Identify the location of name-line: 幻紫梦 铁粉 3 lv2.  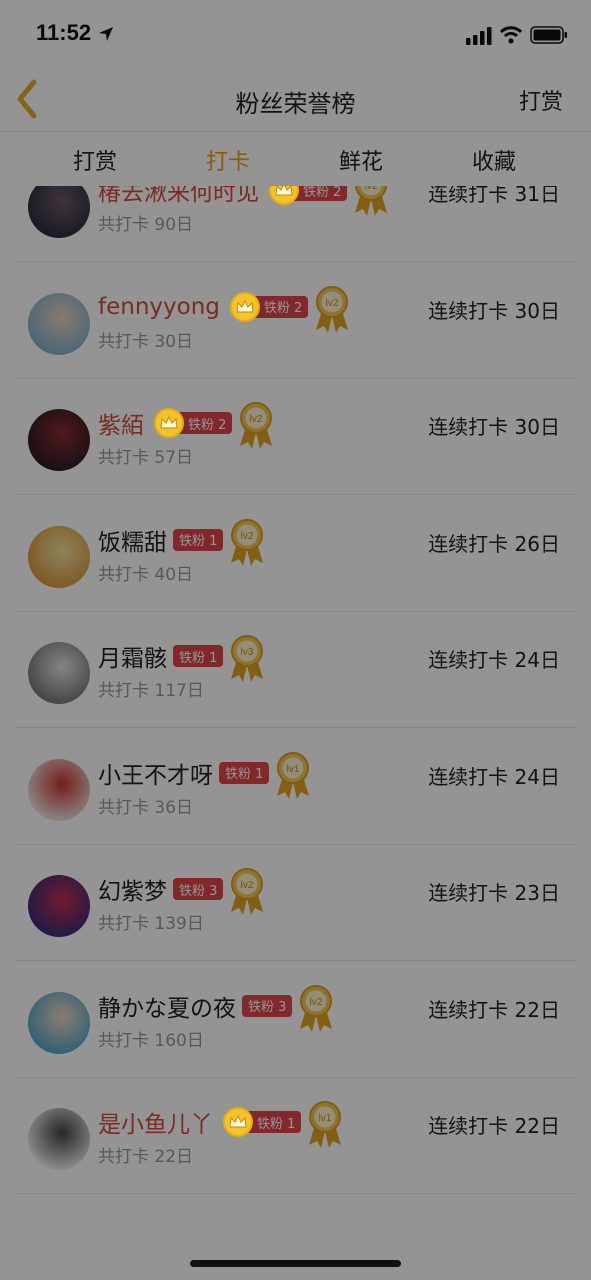
(182, 891).